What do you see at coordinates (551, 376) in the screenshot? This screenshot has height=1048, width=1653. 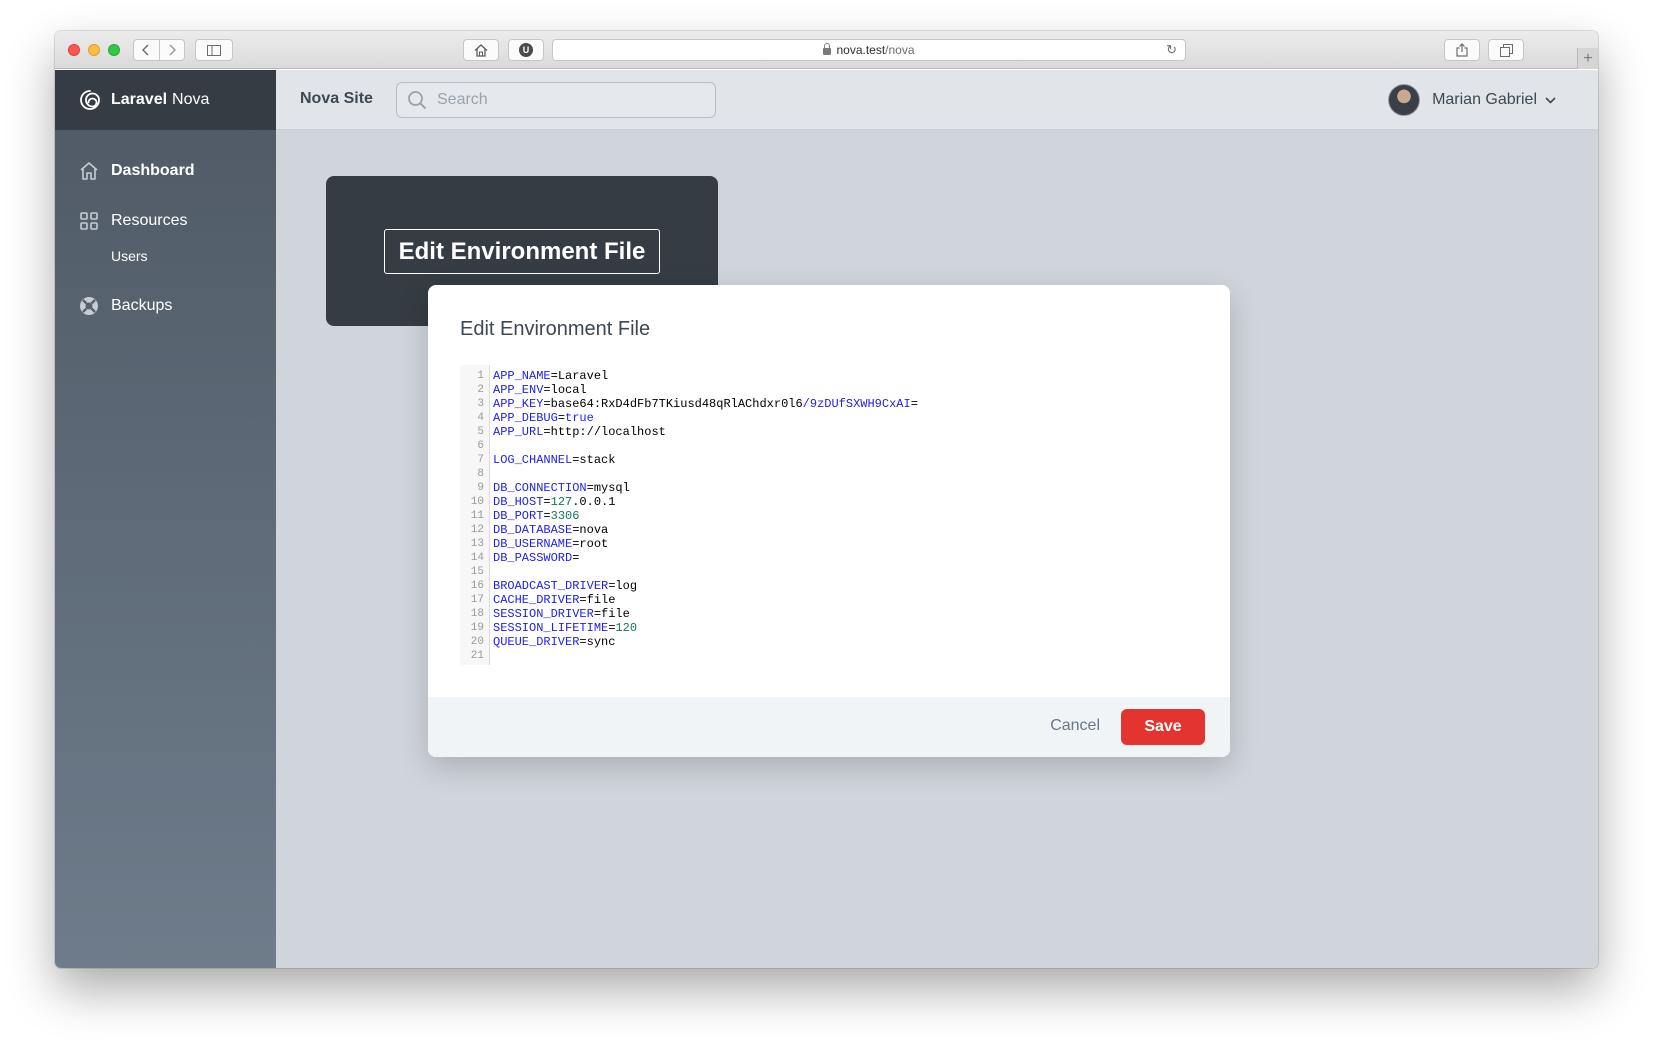 I see `code-line: APP_NAME=Laravel` at bounding box center [551, 376].